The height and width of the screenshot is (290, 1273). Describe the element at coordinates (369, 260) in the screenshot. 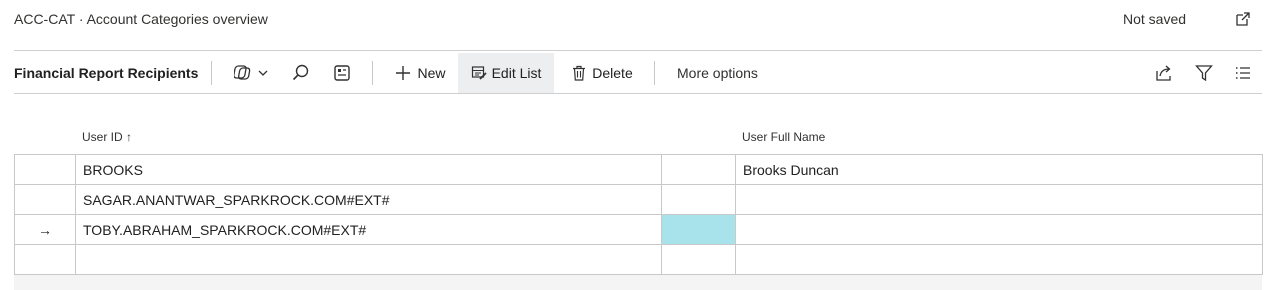

I see `user-id-cell` at that location.